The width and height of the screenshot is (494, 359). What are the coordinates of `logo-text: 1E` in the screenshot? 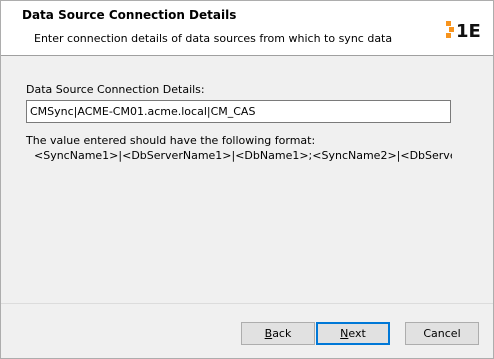 It's located at (468, 30).